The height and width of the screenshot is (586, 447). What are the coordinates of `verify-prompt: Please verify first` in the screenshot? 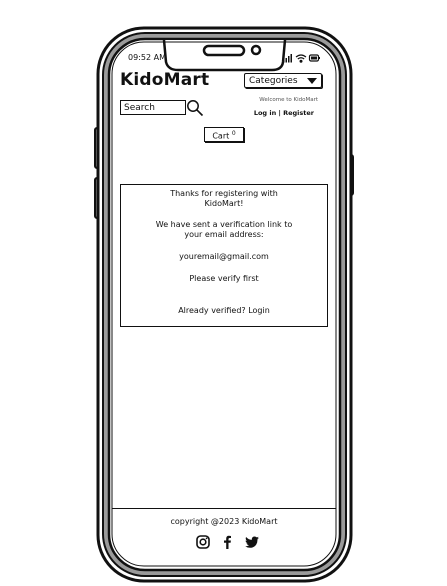 It's located at (224, 278).